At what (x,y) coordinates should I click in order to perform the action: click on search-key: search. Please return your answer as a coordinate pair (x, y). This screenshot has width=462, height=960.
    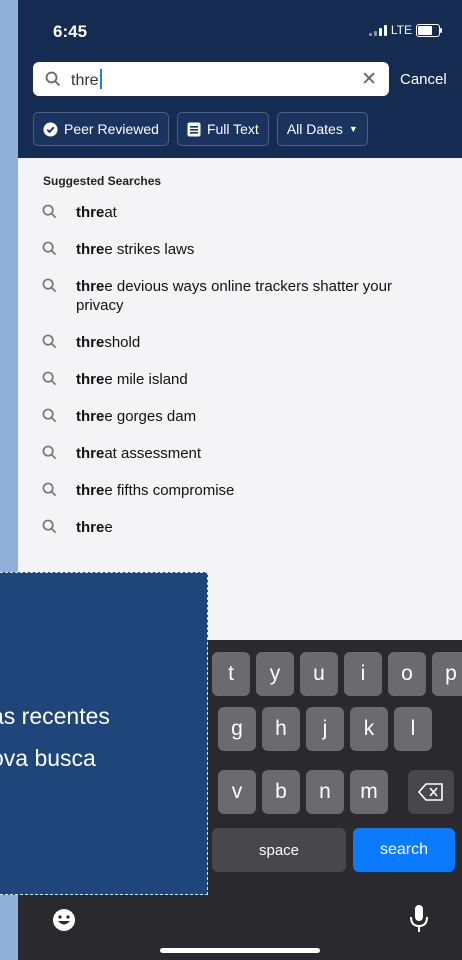
    Looking at the image, I should click on (404, 850).